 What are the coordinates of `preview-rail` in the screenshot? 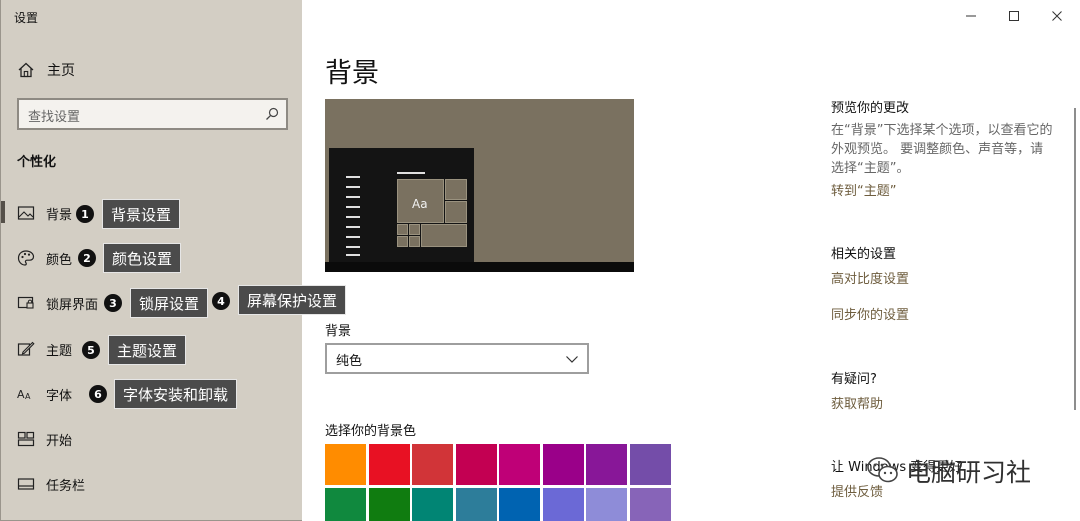 It's located at (339, 218).